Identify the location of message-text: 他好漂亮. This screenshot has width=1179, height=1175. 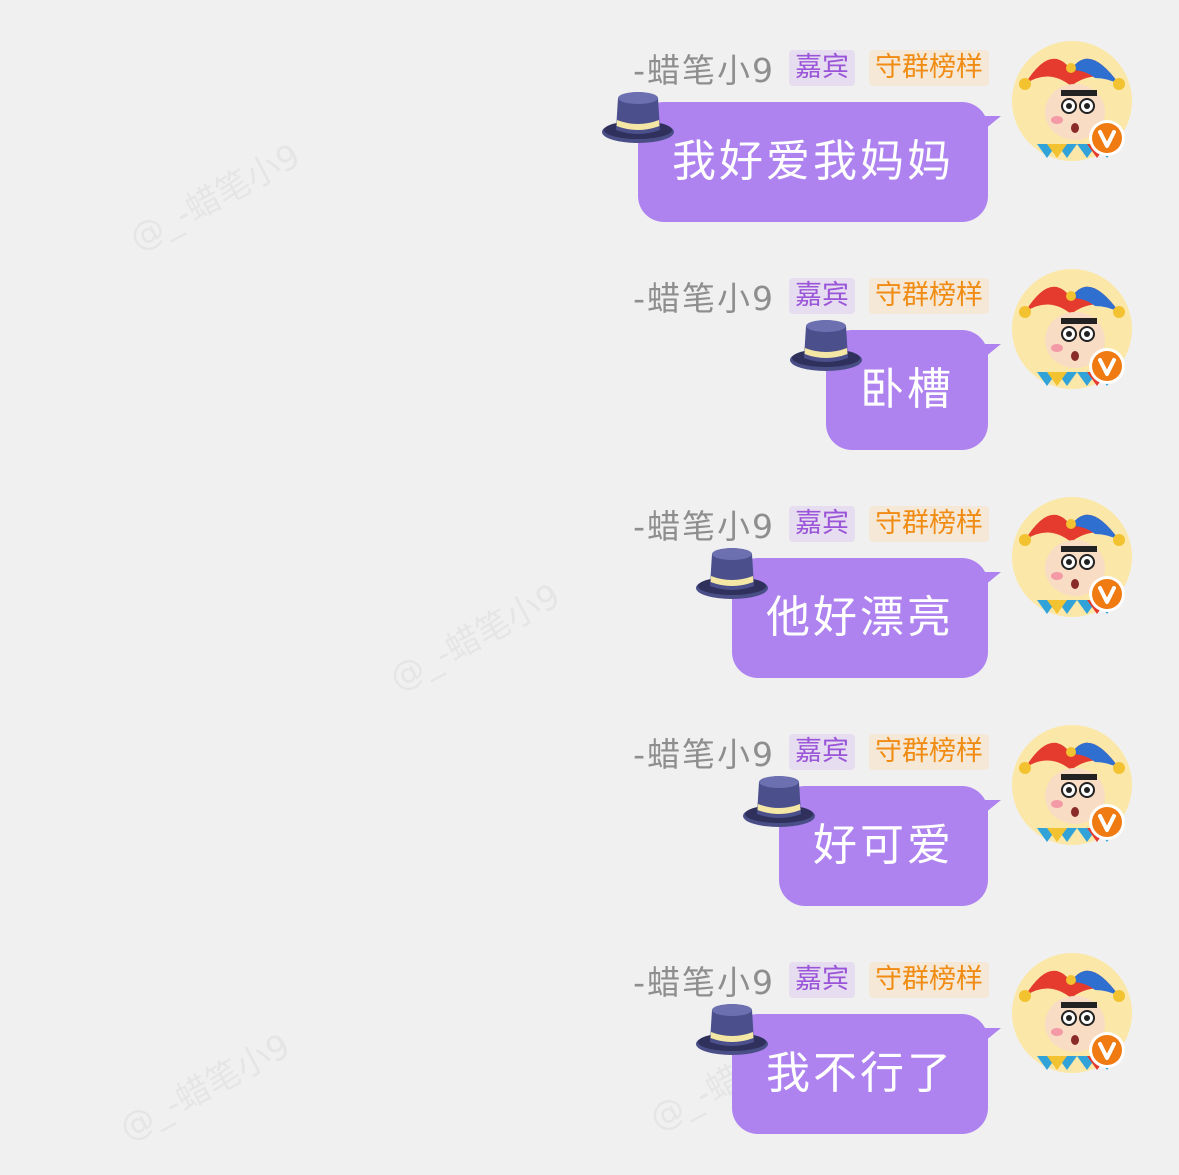
(860, 617).